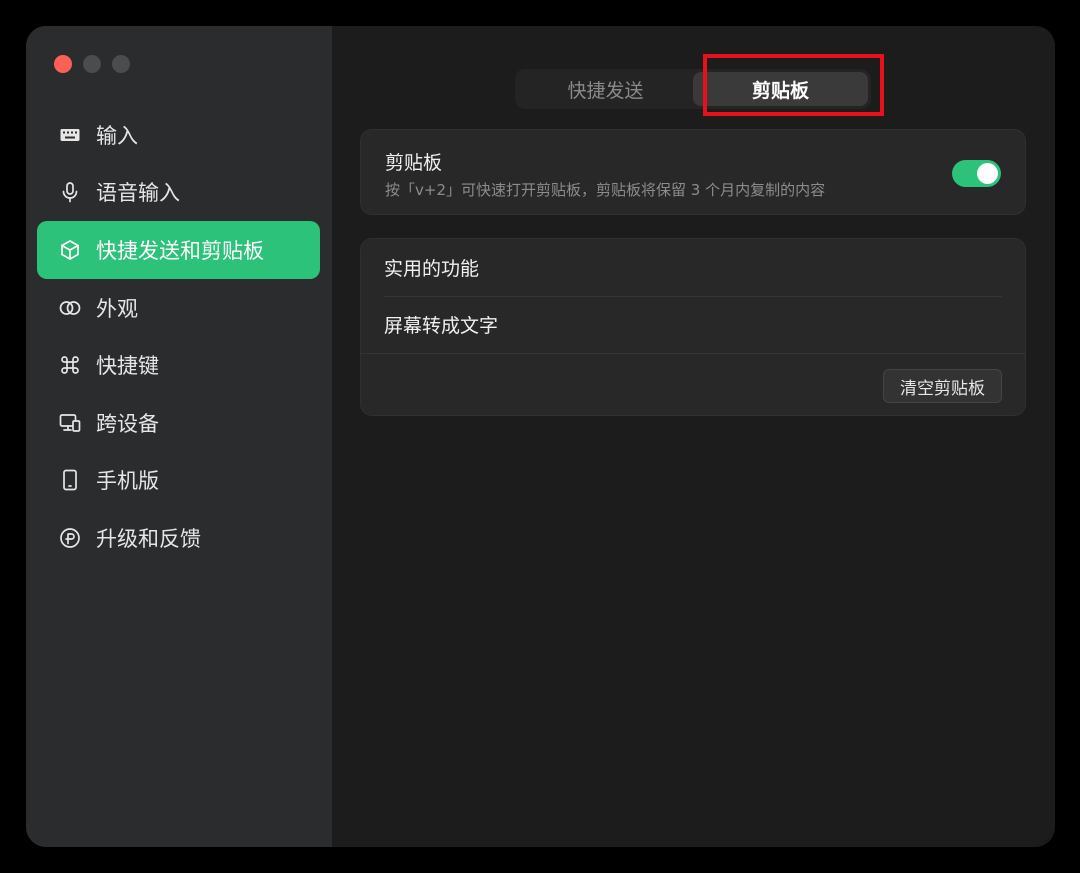  I want to click on sidebar-item-mobile: 手机版, so click(178, 481).